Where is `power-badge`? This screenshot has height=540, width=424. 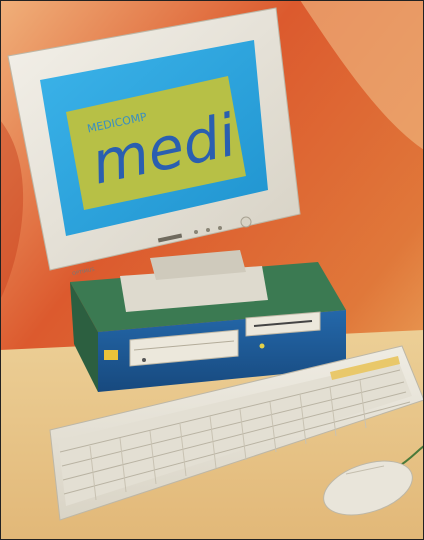 power-badge is located at coordinates (111, 355).